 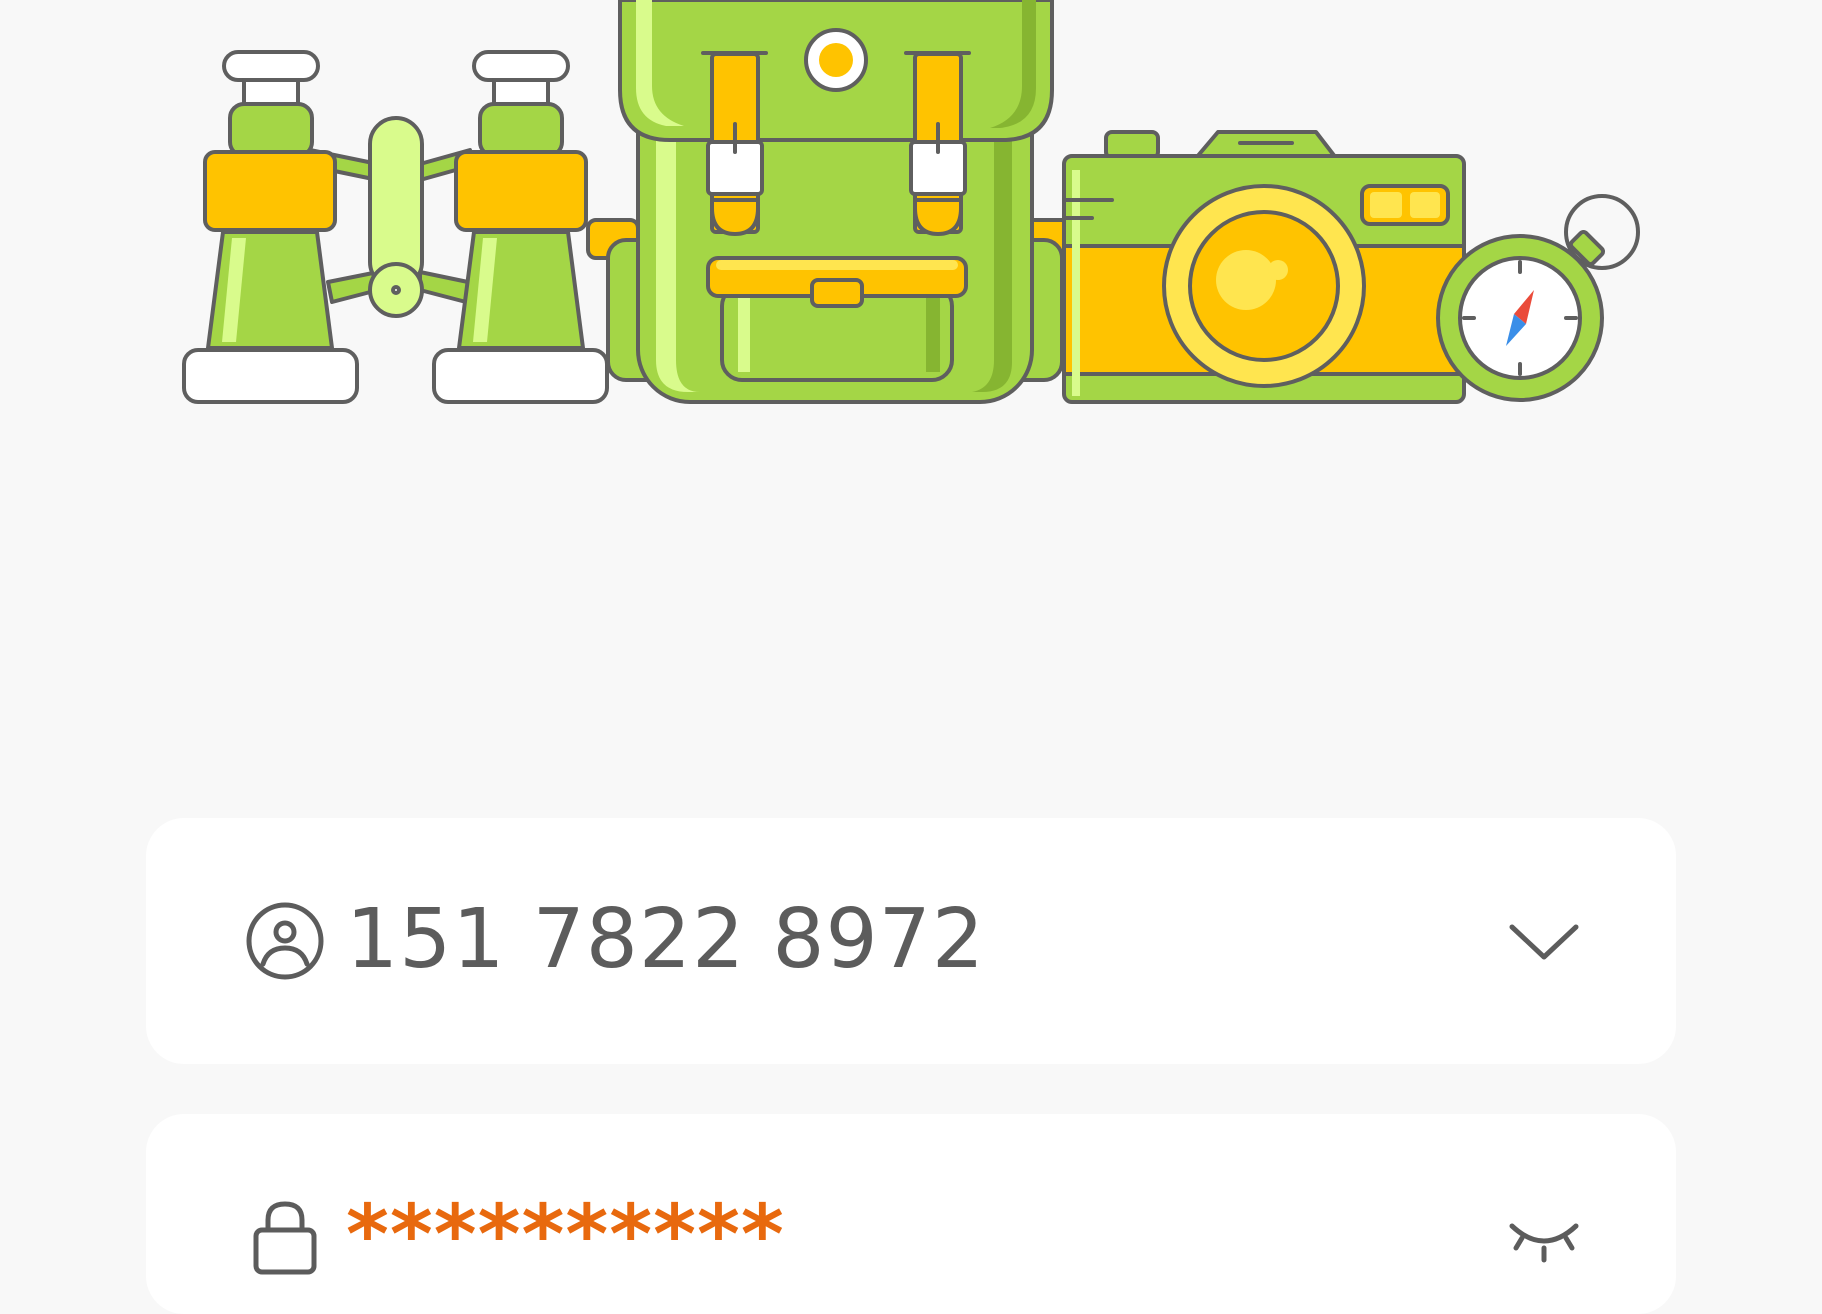 I want to click on user-circle-icon, so click(x=285, y=941).